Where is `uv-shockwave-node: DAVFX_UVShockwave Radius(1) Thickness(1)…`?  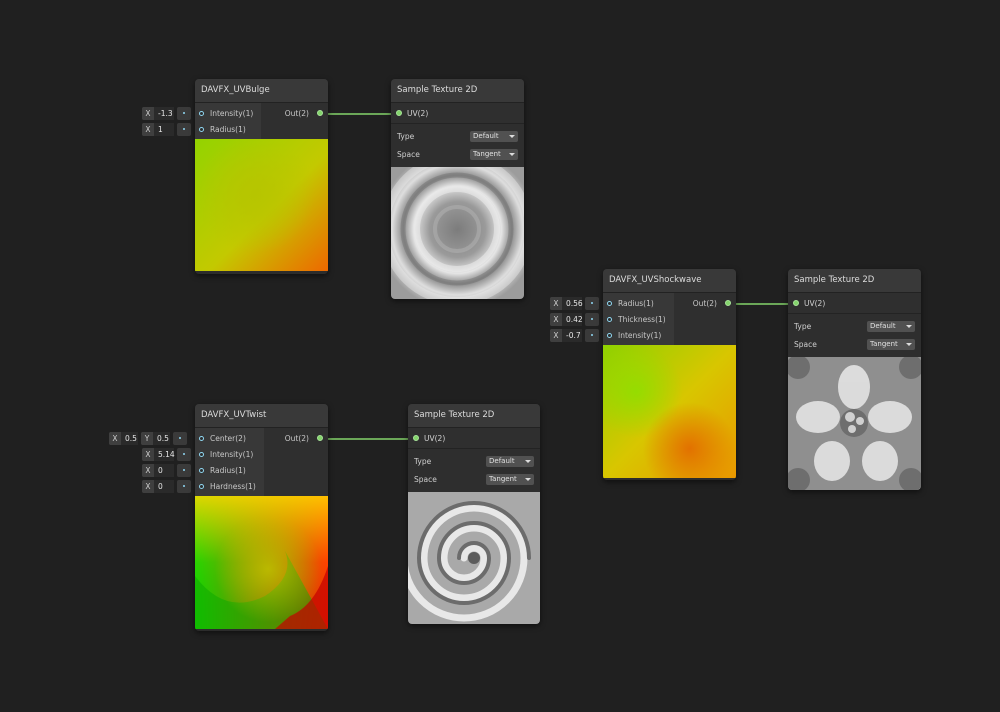 uv-shockwave-node: DAVFX_UVShockwave Radius(1) Thickness(1)… is located at coordinates (669, 374).